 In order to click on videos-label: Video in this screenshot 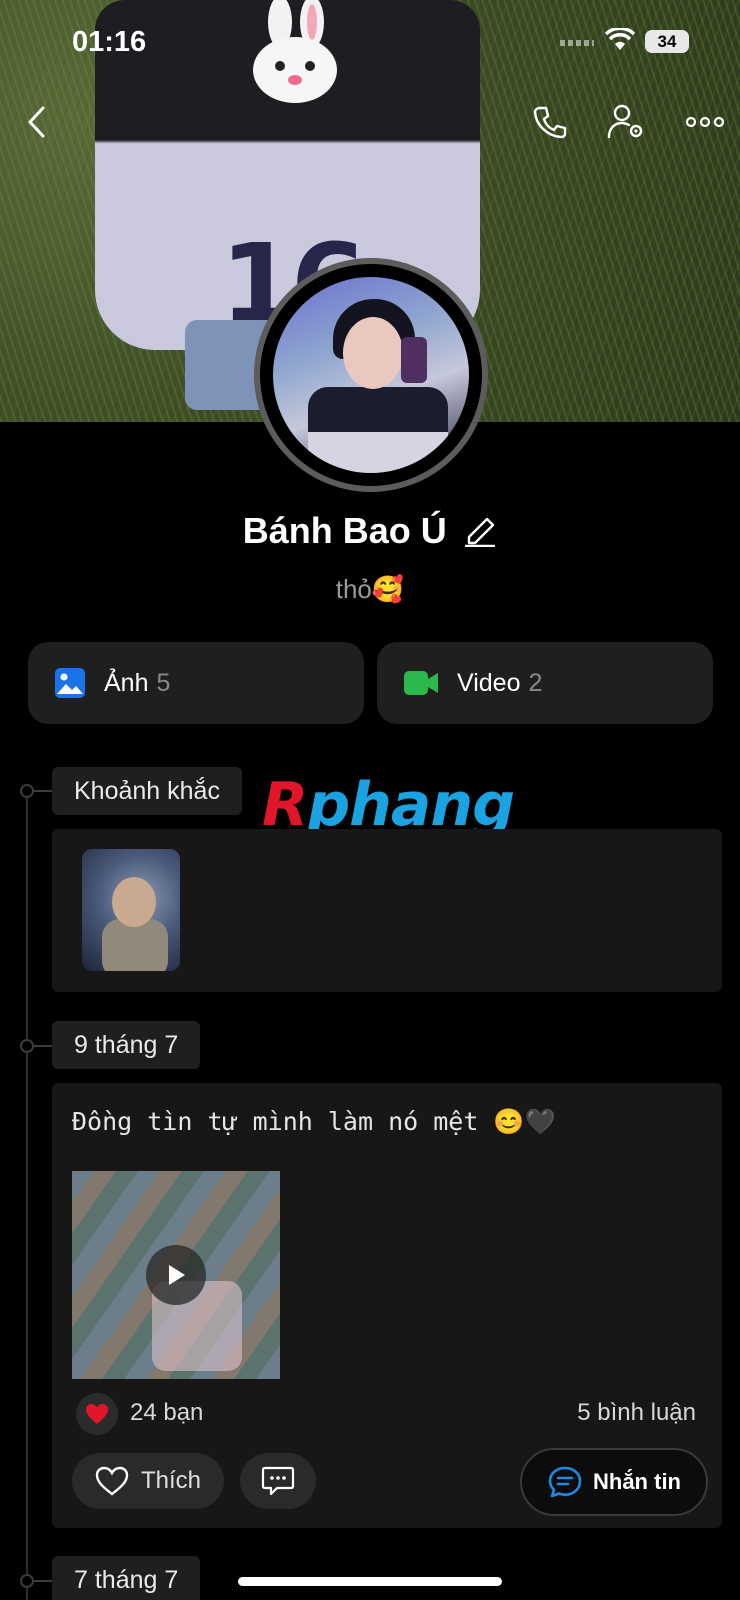, I will do `click(489, 682)`.